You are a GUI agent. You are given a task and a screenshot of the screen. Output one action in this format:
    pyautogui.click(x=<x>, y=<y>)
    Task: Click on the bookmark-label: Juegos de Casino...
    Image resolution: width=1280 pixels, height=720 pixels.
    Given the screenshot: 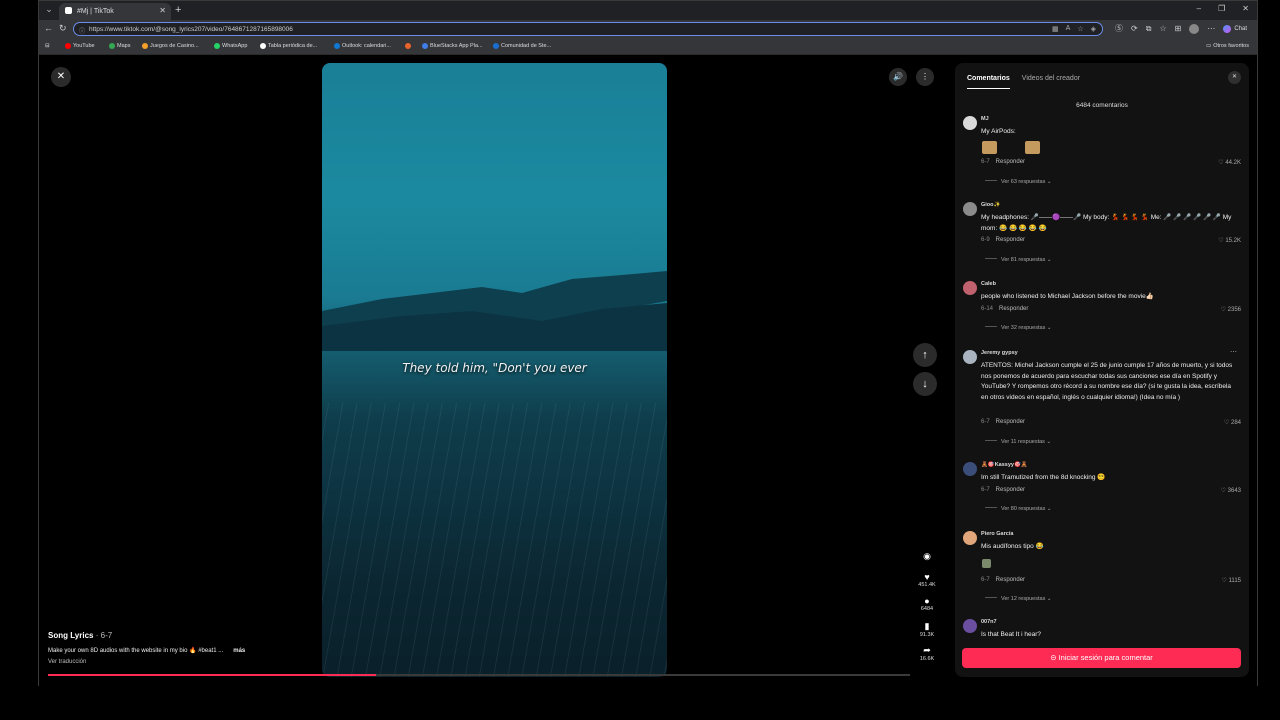 What is the action you would take?
    pyautogui.click(x=174, y=46)
    